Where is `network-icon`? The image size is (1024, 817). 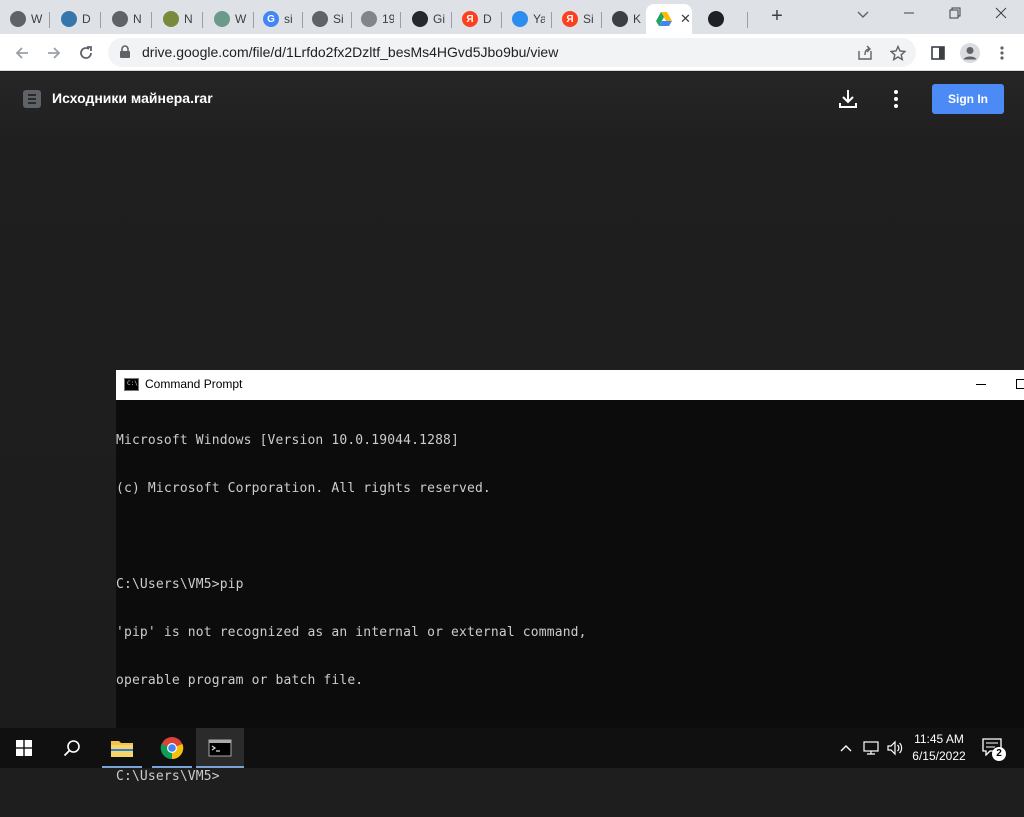 network-icon is located at coordinates (871, 748).